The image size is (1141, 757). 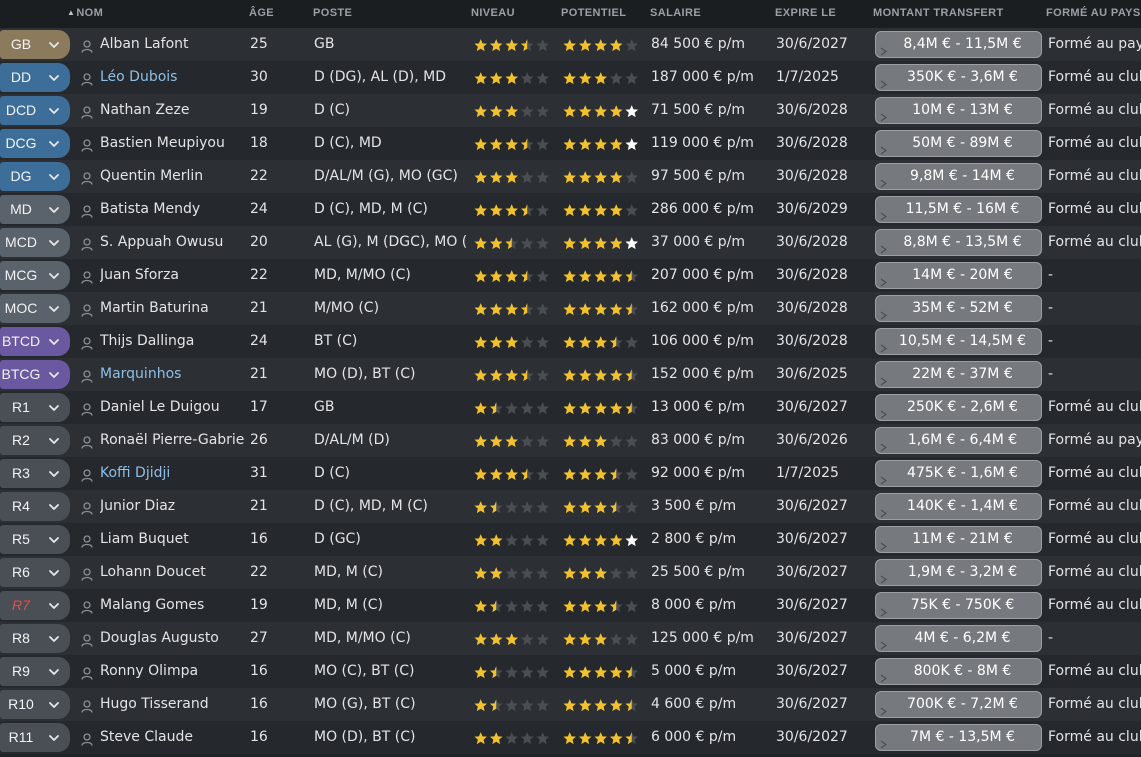 What do you see at coordinates (35, 209) in the screenshot?
I see `position-selector: MD` at bounding box center [35, 209].